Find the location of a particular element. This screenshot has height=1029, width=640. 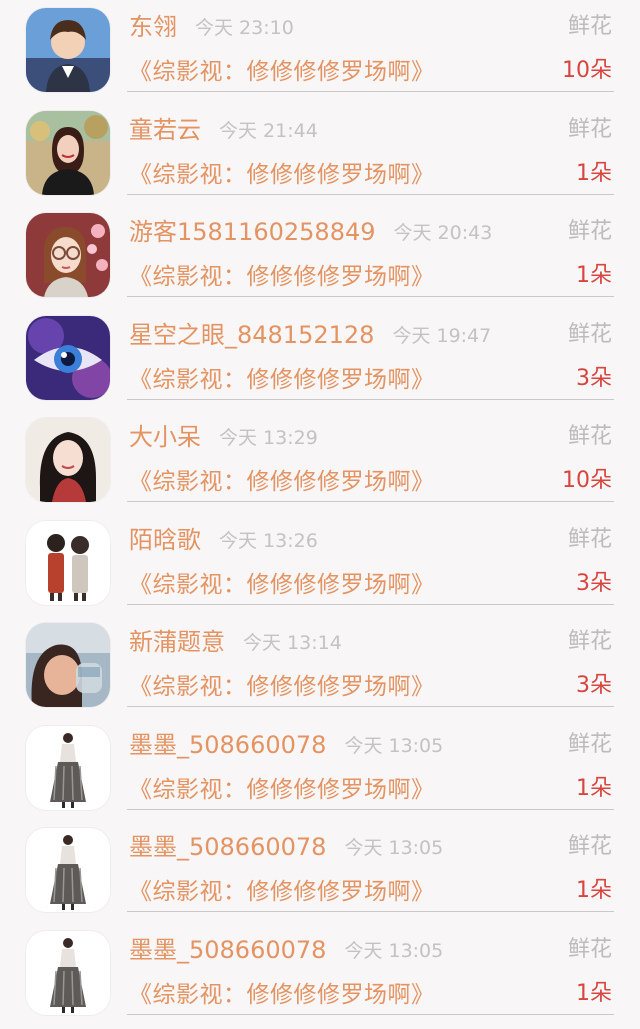

list-item: 陌晗歌 今天 13:26 鲜花 《综影视：修修修修罗场啊》 3朵 is located at coordinates (320, 564).